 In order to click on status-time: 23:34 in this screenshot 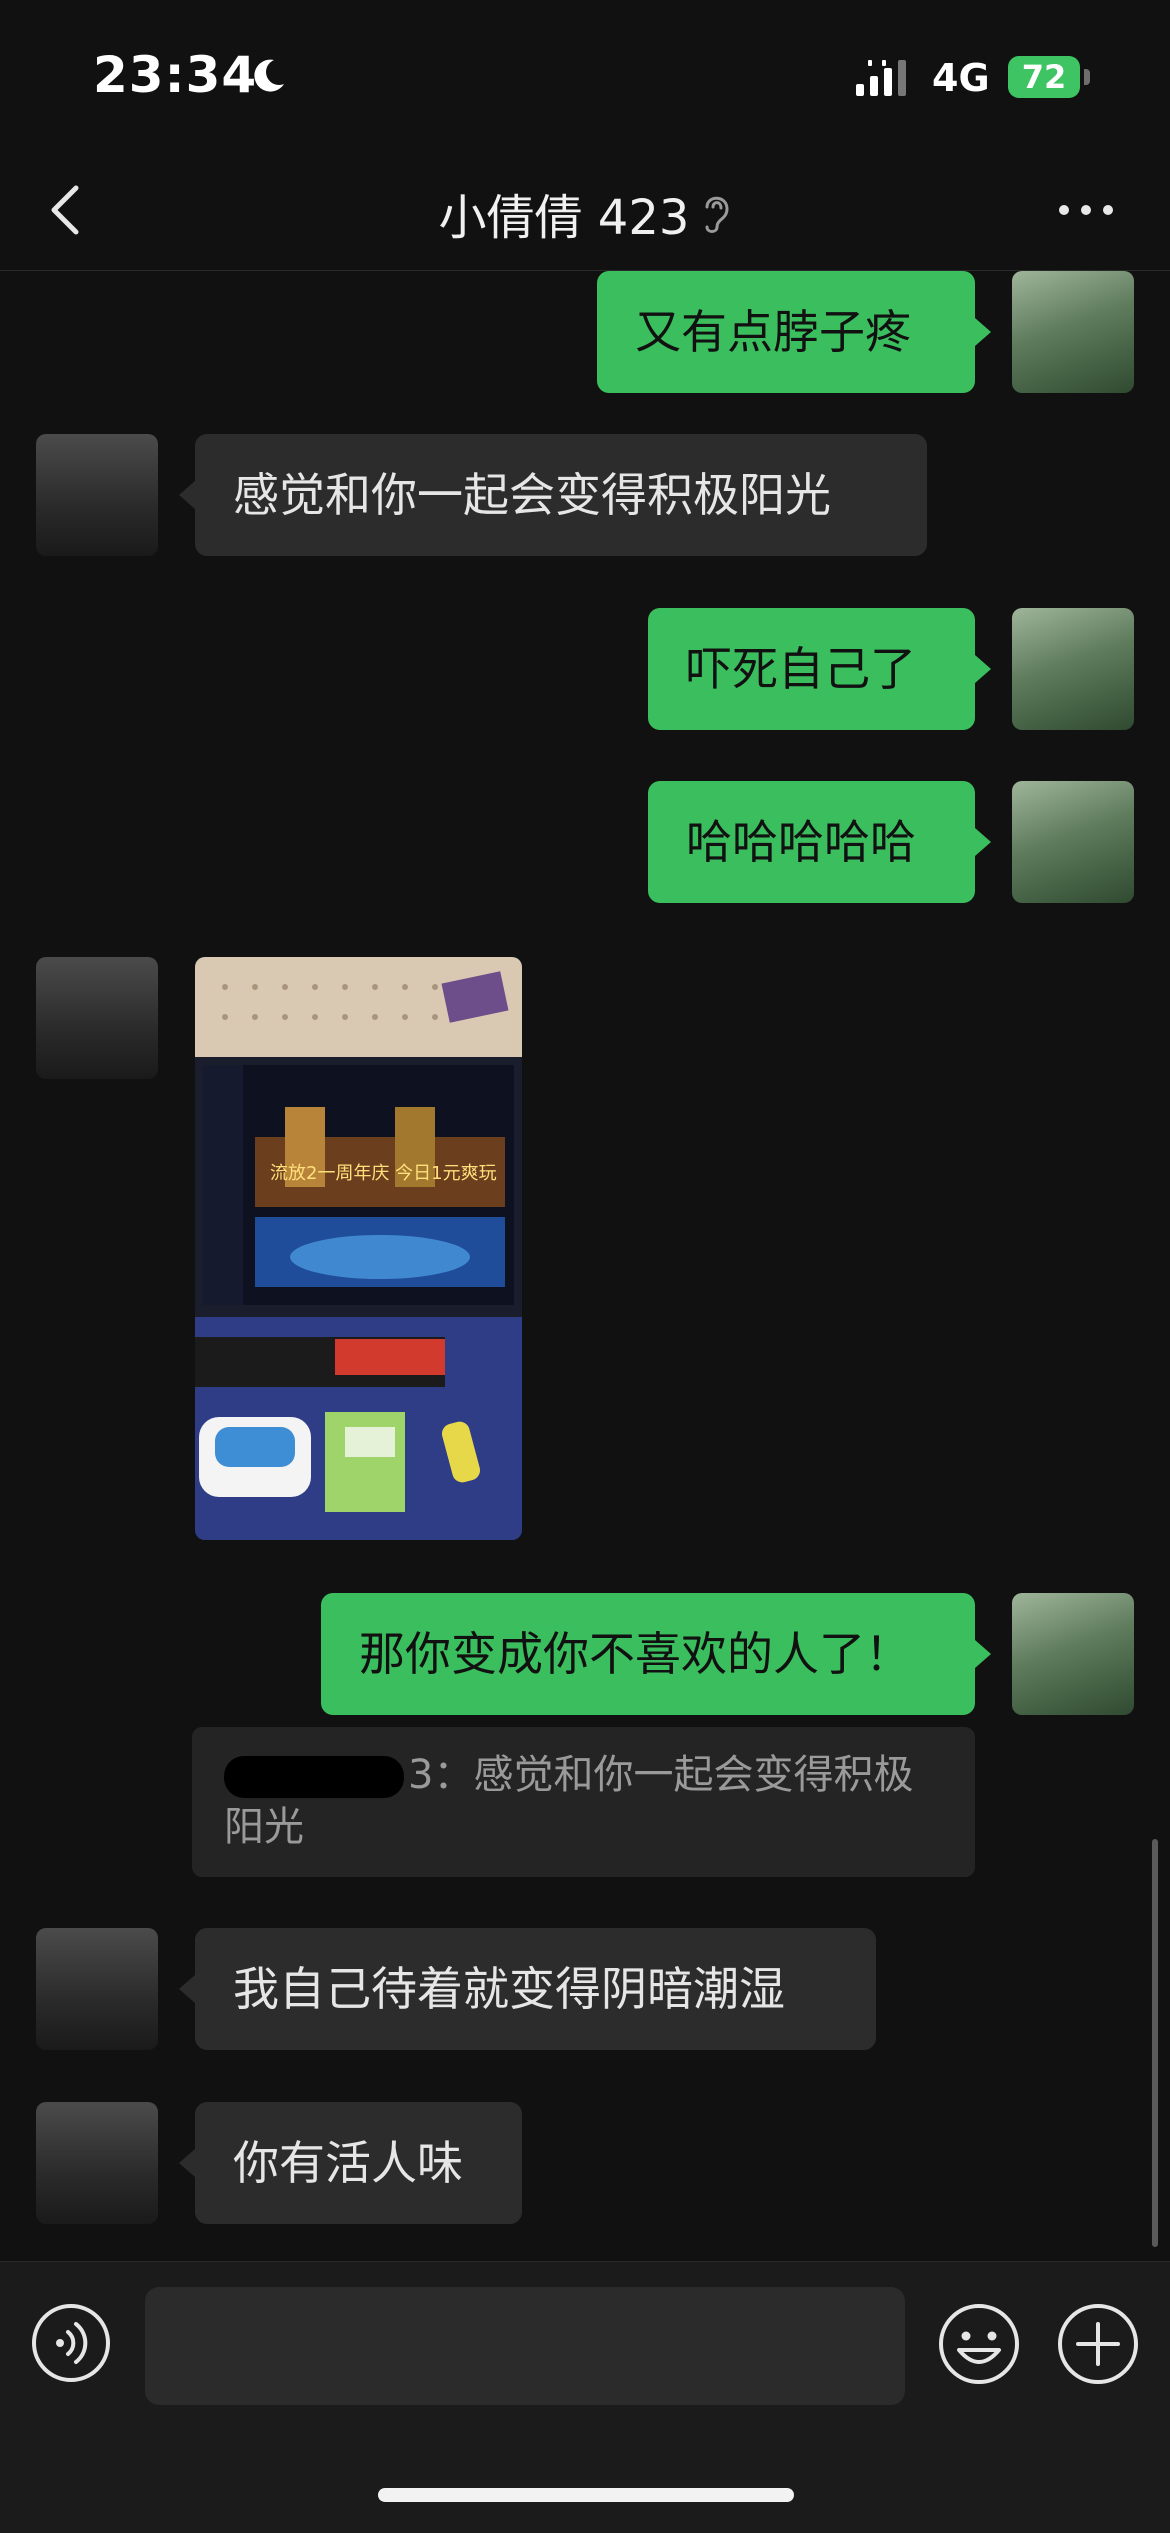, I will do `click(175, 75)`.